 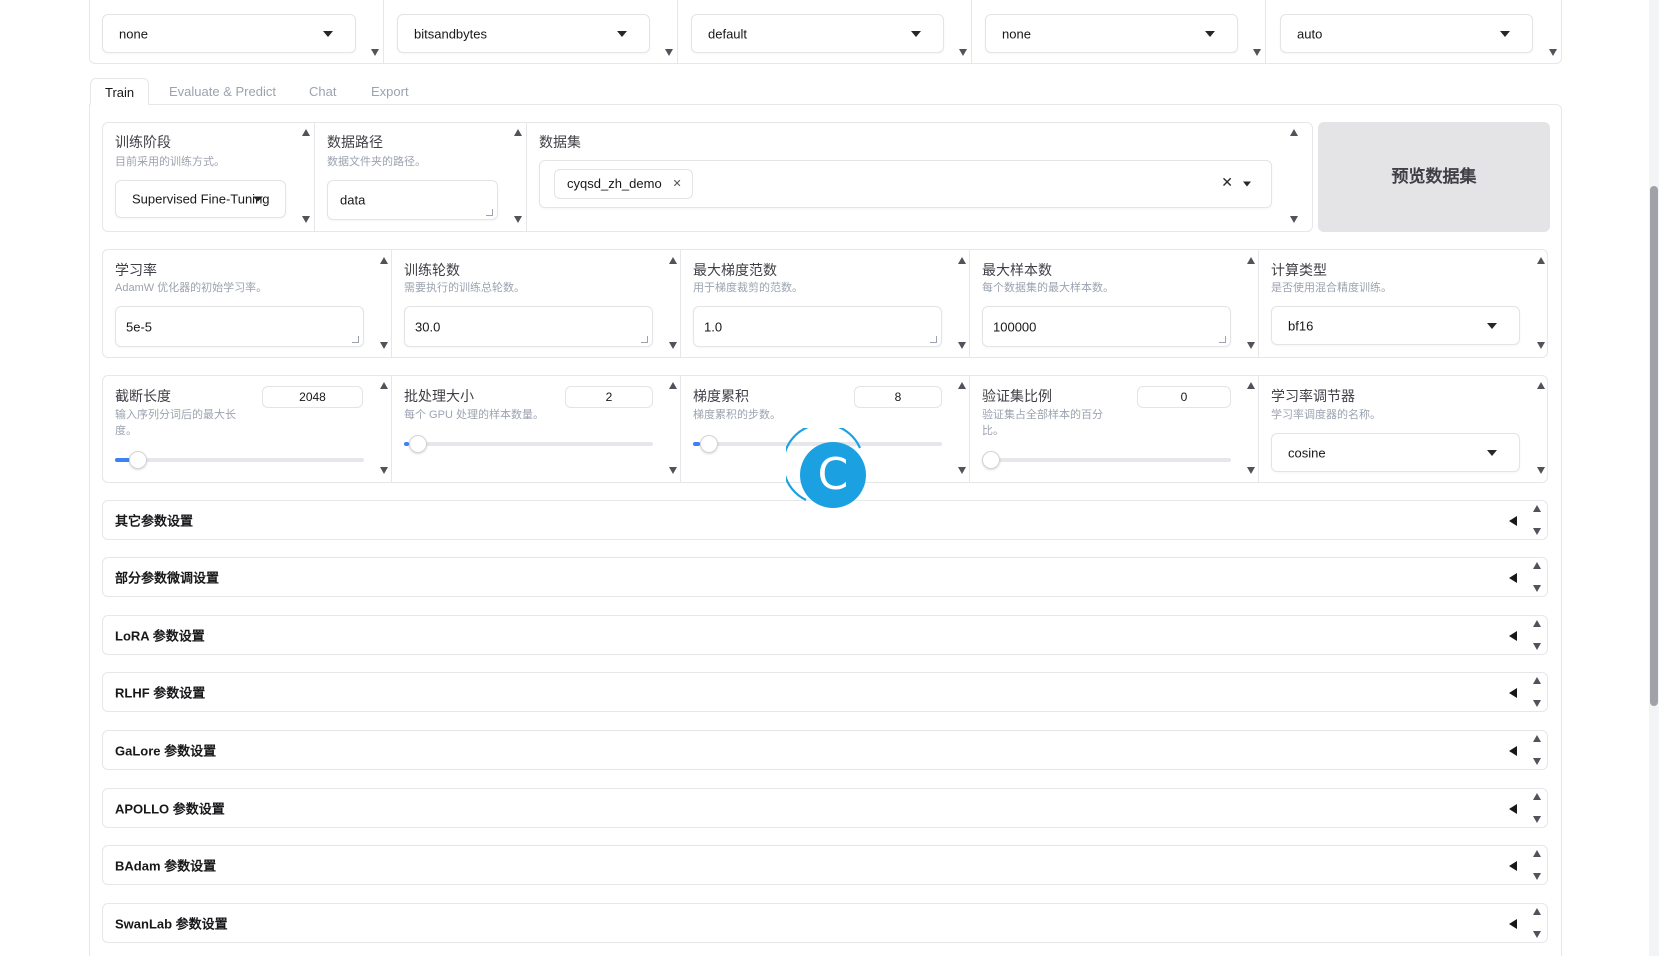 What do you see at coordinates (239, 326) in the screenshot?
I see `learning-rate-input: 5e-5` at bounding box center [239, 326].